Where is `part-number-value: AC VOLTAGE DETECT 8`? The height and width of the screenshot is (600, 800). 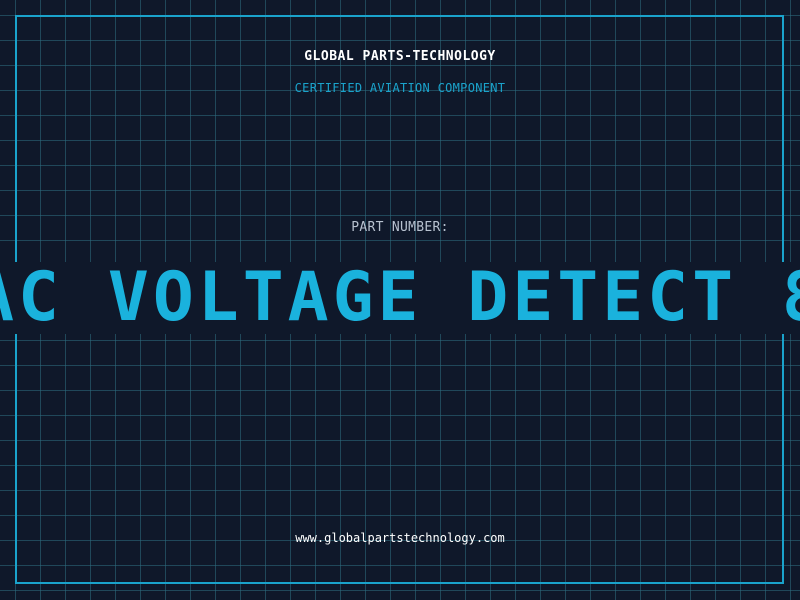 part-number-value: AC VOLTAGE DETECT 8 is located at coordinates (400, 298).